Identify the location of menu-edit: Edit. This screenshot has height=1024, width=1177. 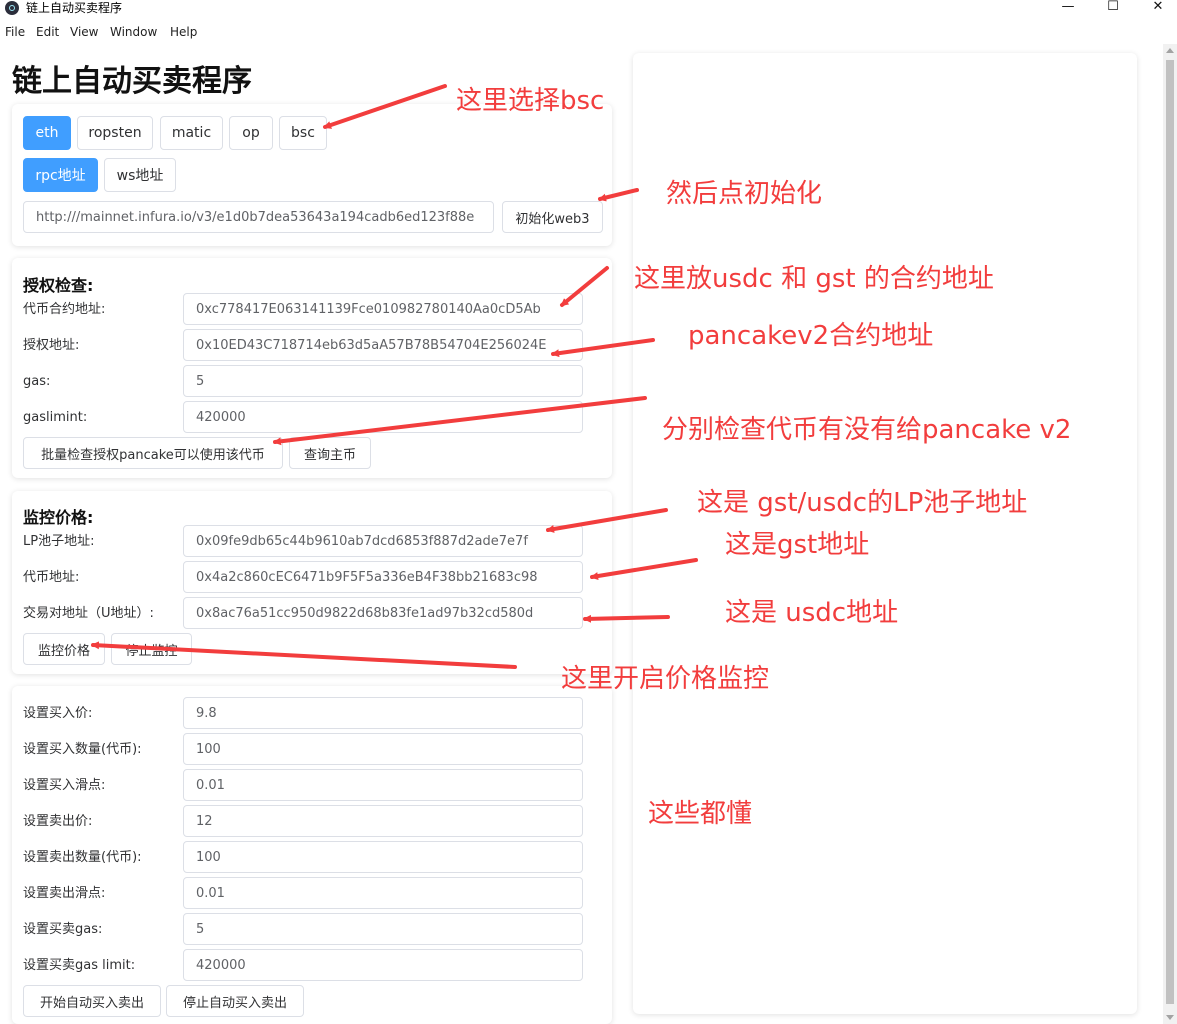
(47, 32).